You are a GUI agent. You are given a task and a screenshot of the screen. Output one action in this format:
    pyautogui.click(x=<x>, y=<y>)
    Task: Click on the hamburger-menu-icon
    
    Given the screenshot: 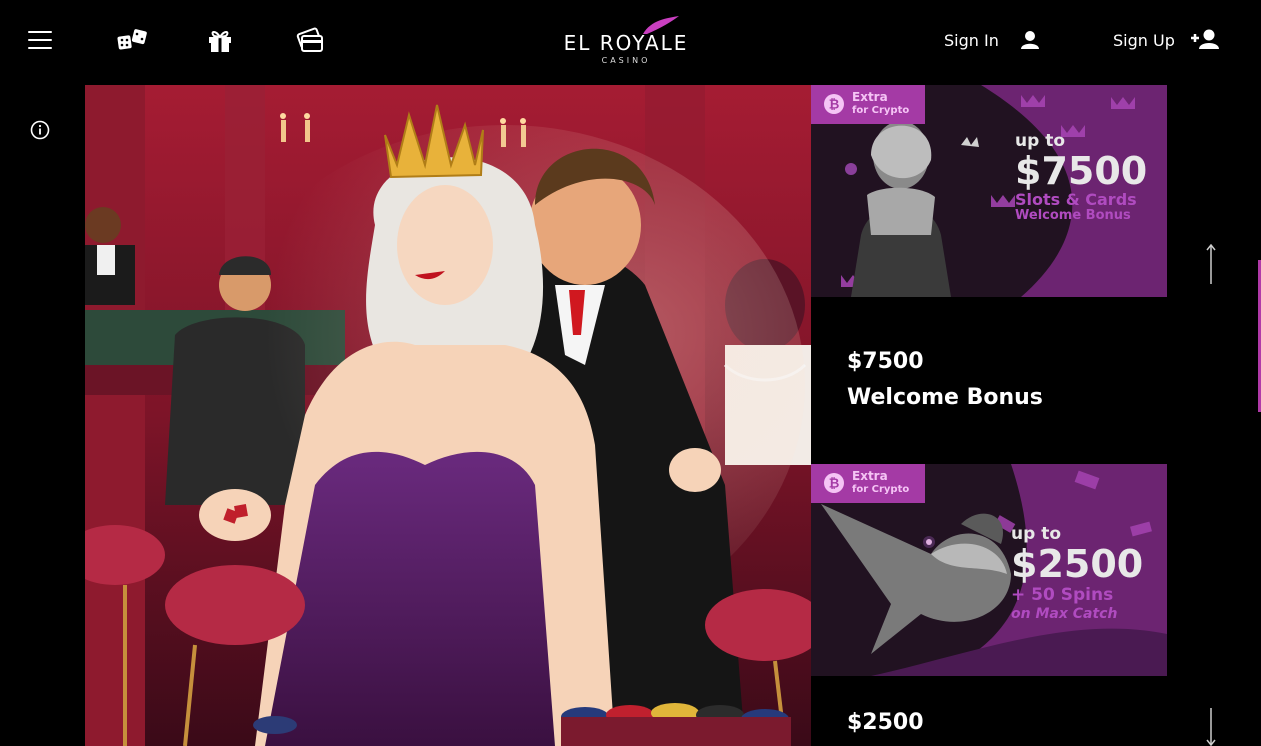 What is the action you would take?
    pyautogui.click(x=40, y=39)
    